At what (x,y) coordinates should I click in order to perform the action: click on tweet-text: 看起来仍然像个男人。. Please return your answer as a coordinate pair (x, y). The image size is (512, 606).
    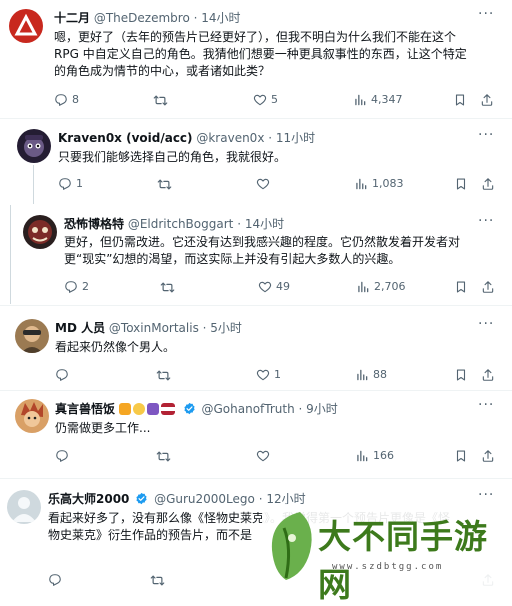
    Looking at the image, I should click on (115, 347).